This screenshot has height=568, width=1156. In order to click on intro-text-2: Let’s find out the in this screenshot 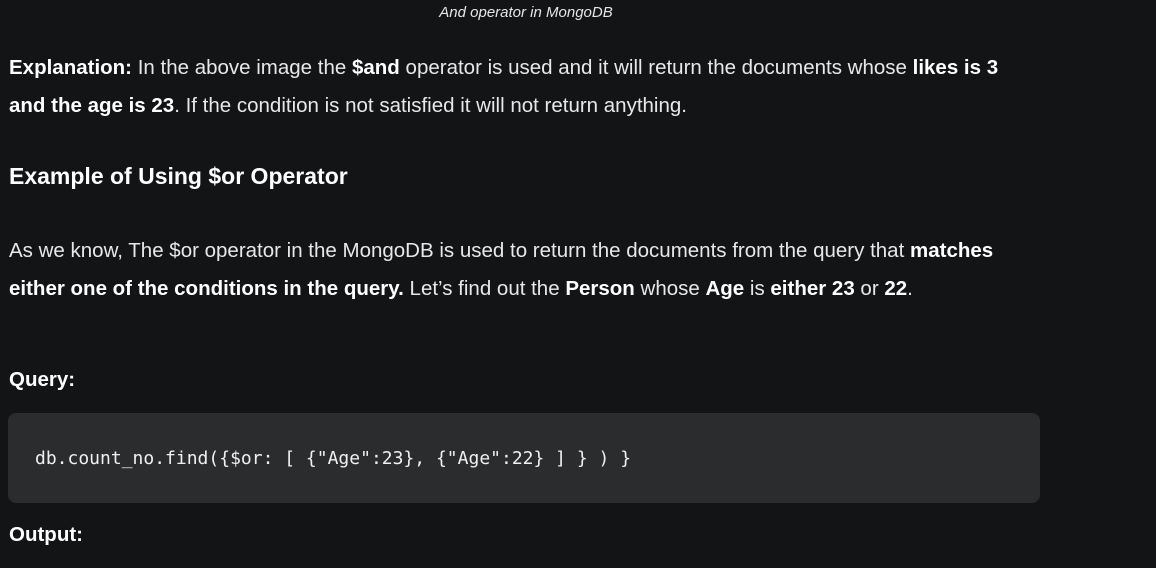, I will do `click(484, 288)`.